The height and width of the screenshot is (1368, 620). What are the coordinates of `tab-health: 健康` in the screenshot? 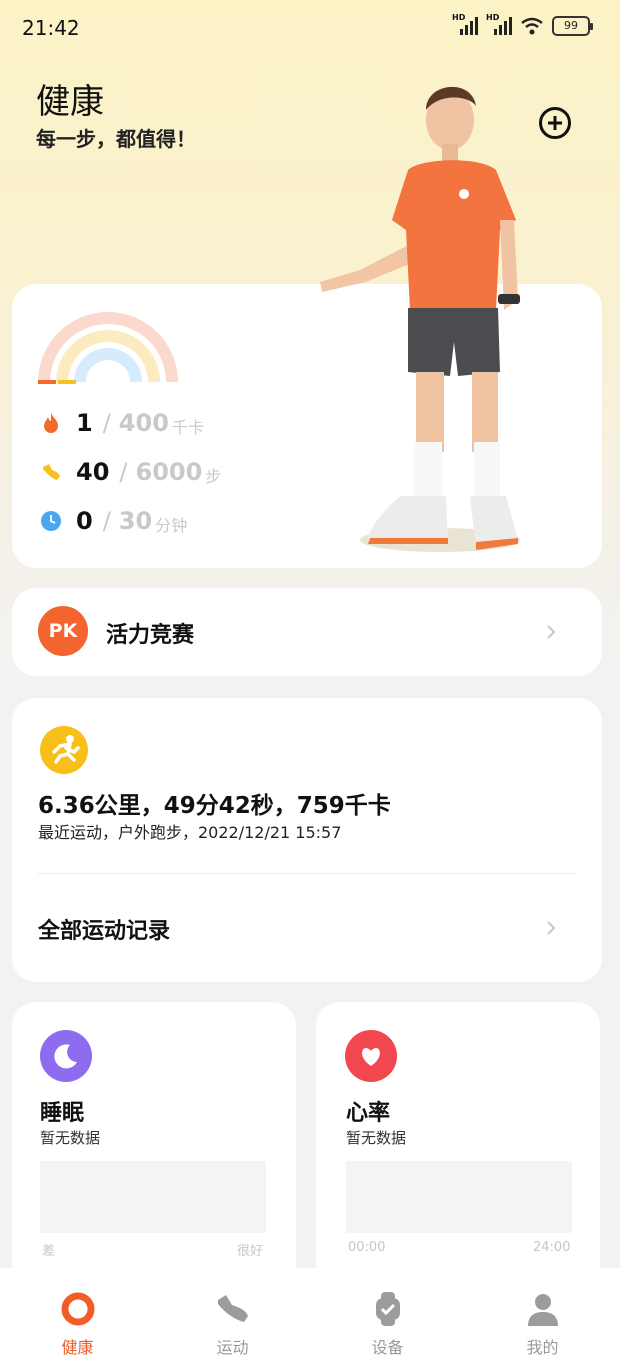 It's located at (77, 1318).